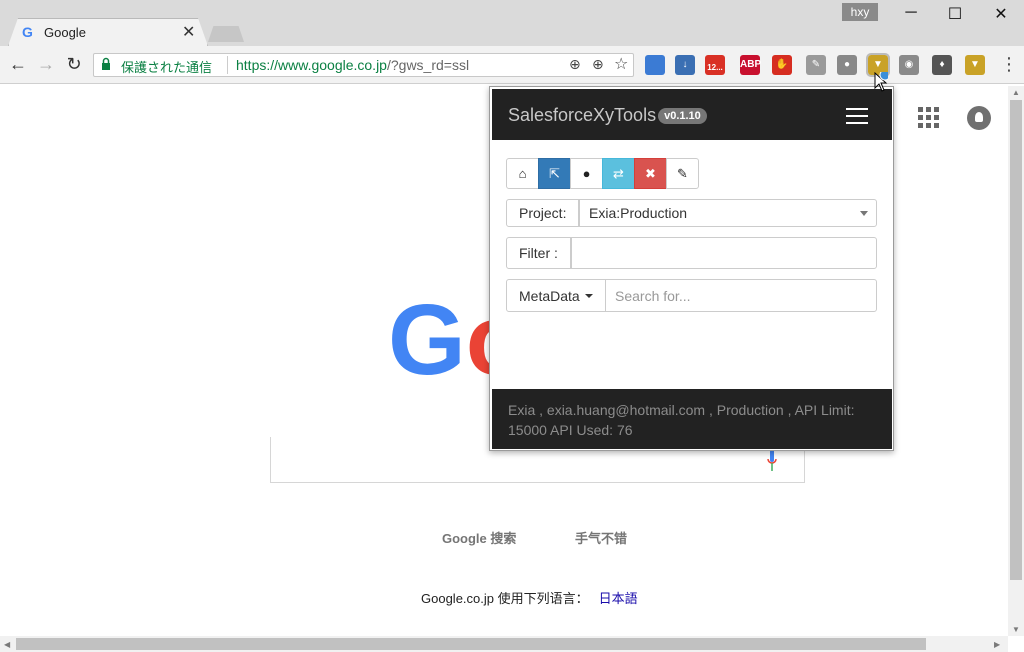 Image resolution: width=1024 pixels, height=652 pixels. What do you see at coordinates (911, 13) in the screenshot?
I see `minimize-icon: ─` at bounding box center [911, 13].